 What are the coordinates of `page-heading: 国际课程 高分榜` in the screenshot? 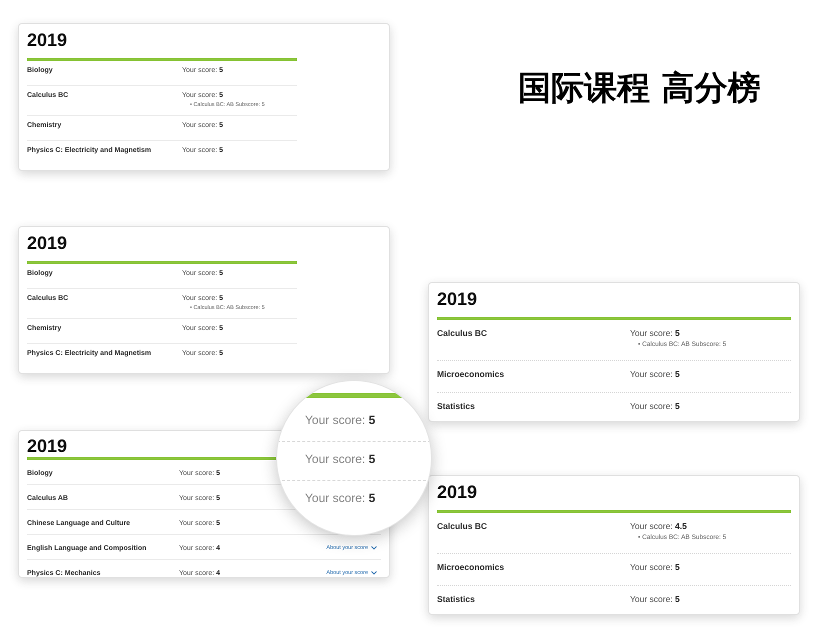 It's located at (639, 88).